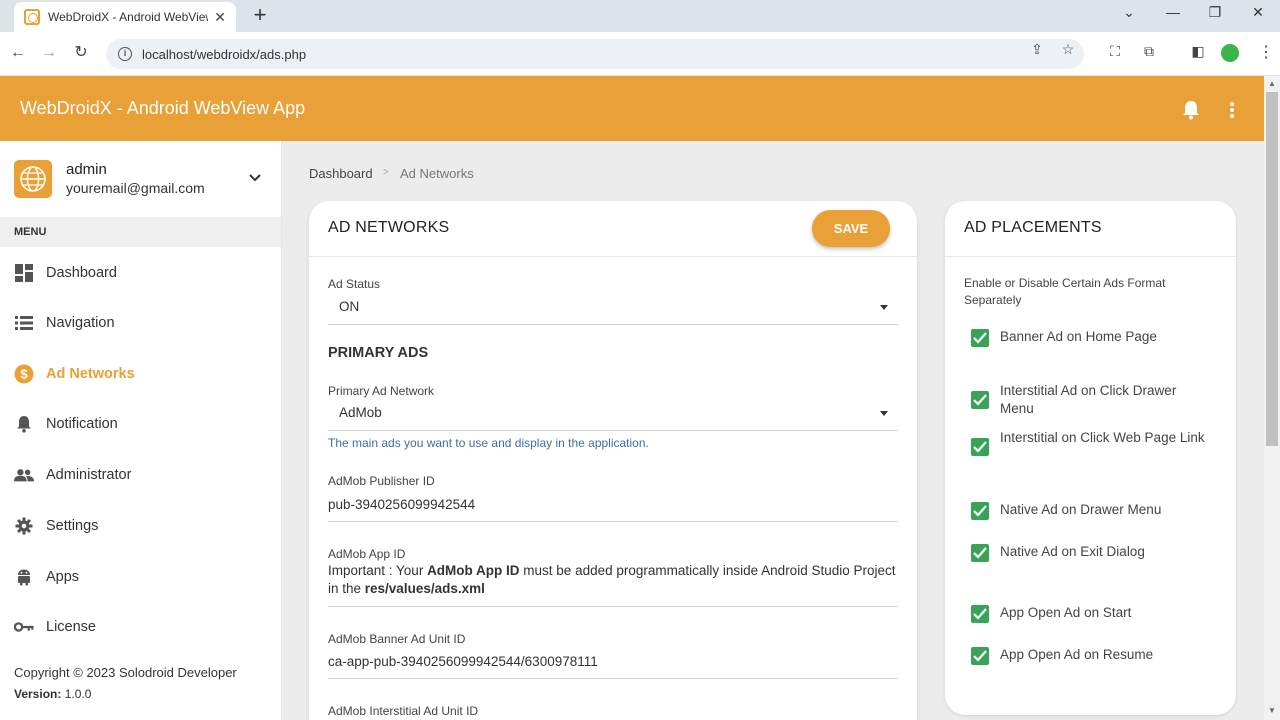  Describe the element at coordinates (851, 228) in the screenshot. I see `save-button: SAVE` at that location.